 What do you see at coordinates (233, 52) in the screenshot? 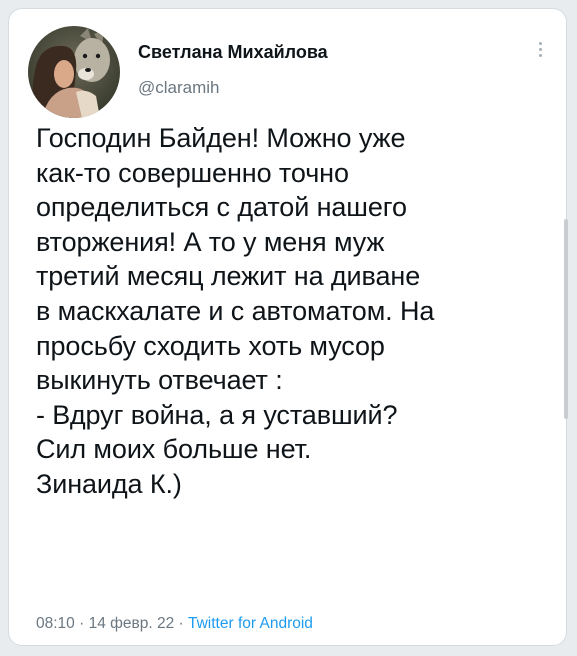
I see `author-name: Светлана Михайлова` at bounding box center [233, 52].